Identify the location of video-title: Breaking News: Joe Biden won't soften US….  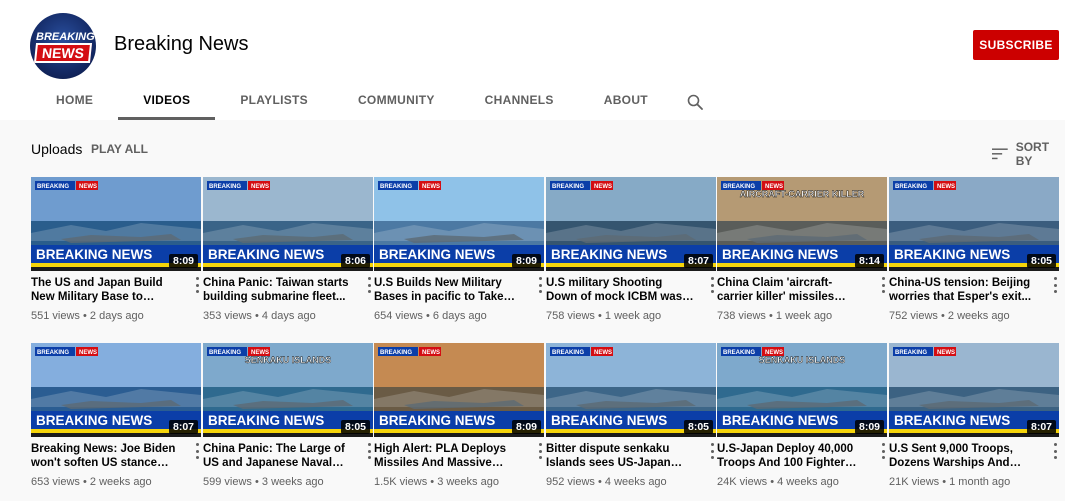
(106, 456).